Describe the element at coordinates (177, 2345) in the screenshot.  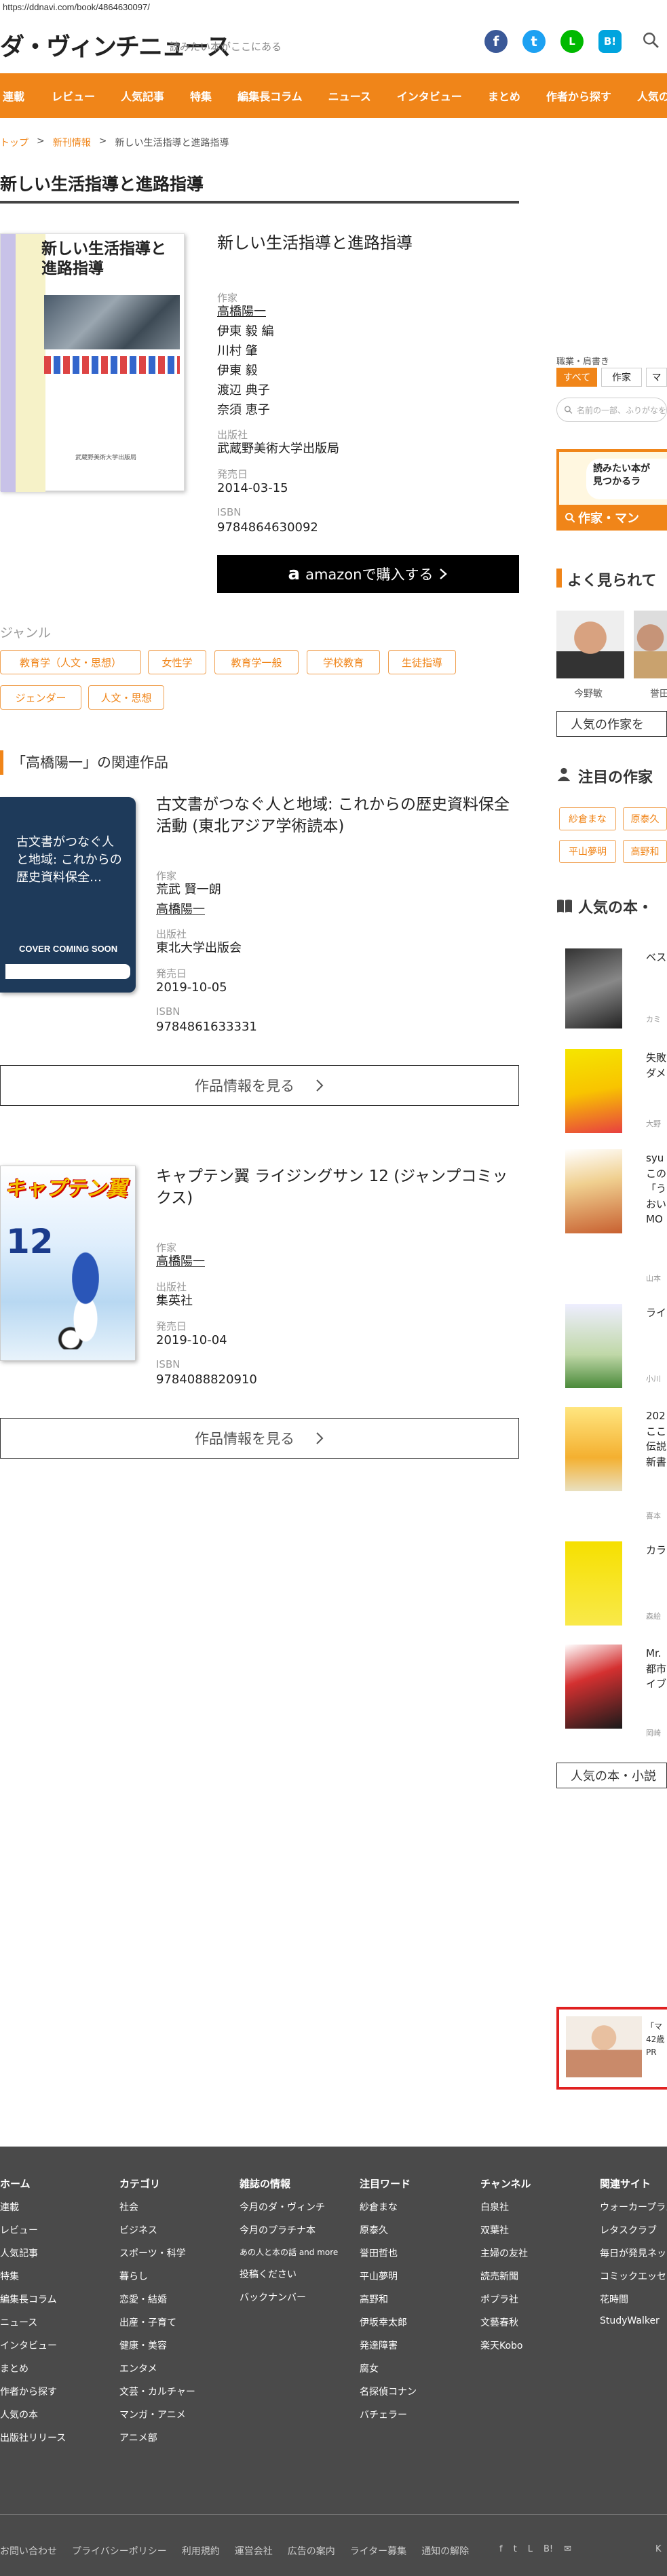
I see `footer-link: 健康・美容` at that location.